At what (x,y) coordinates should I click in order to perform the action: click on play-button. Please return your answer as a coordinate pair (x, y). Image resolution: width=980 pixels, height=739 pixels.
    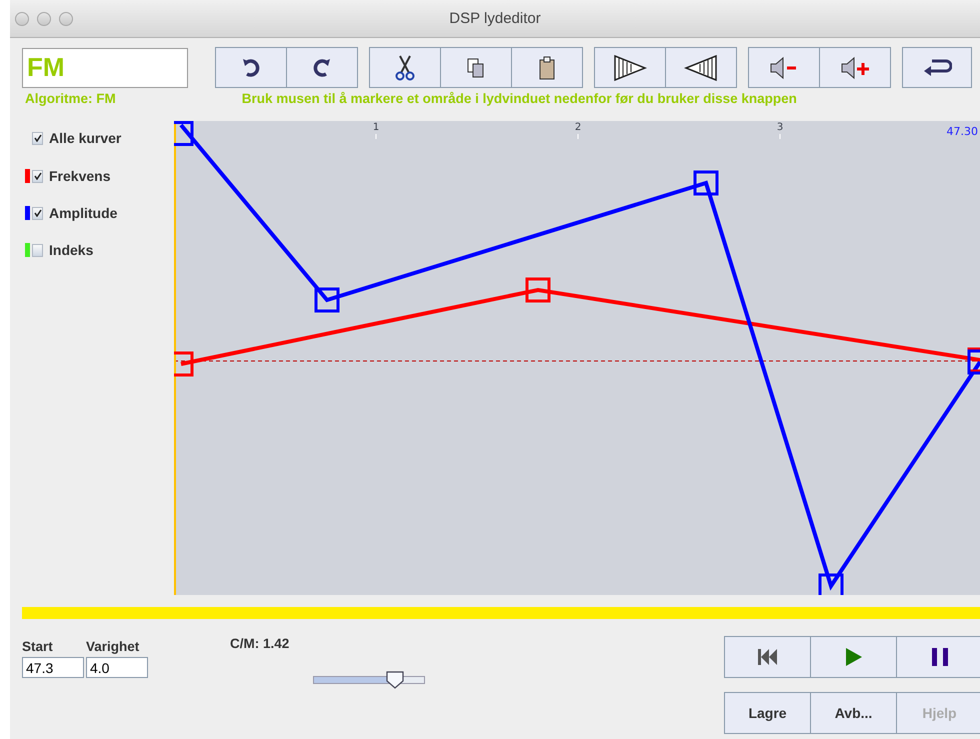
    Looking at the image, I should click on (853, 657).